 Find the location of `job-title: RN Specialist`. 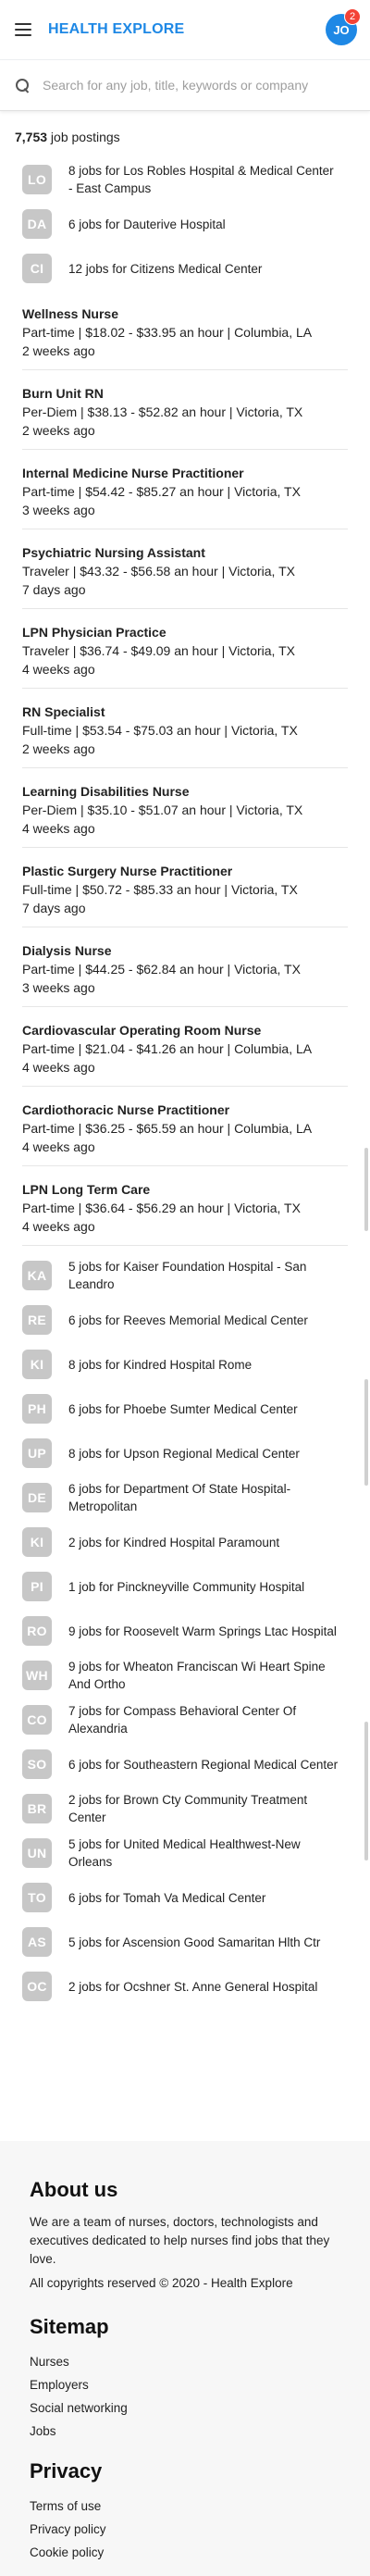

job-title: RN Specialist is located at coordinates (63, 711).